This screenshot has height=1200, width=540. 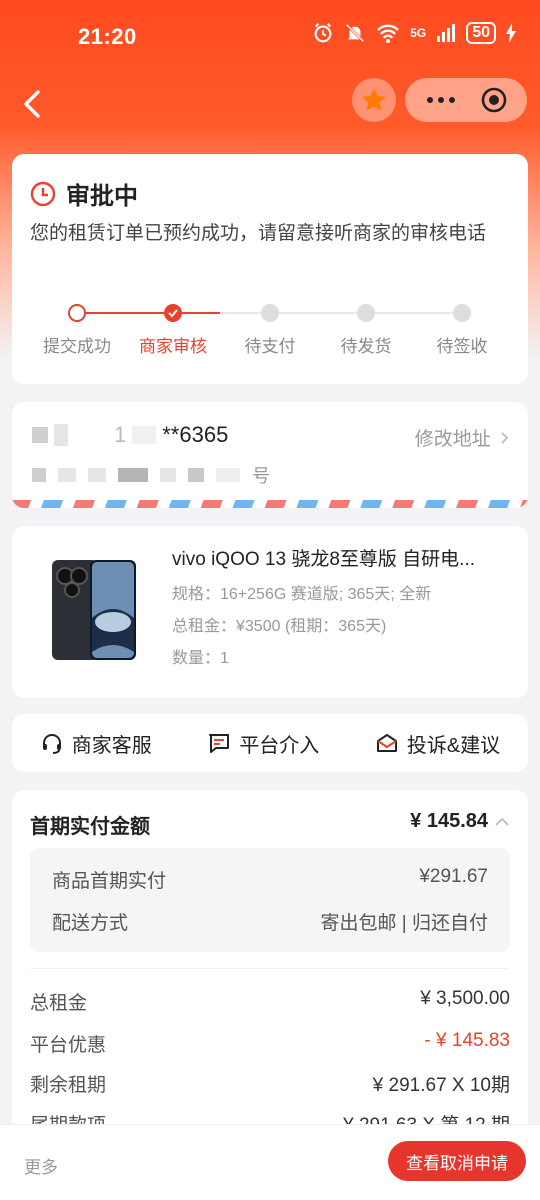 I want to click on payment-amount-toggle: ¥ 145.84, so click(x=460, y=821).